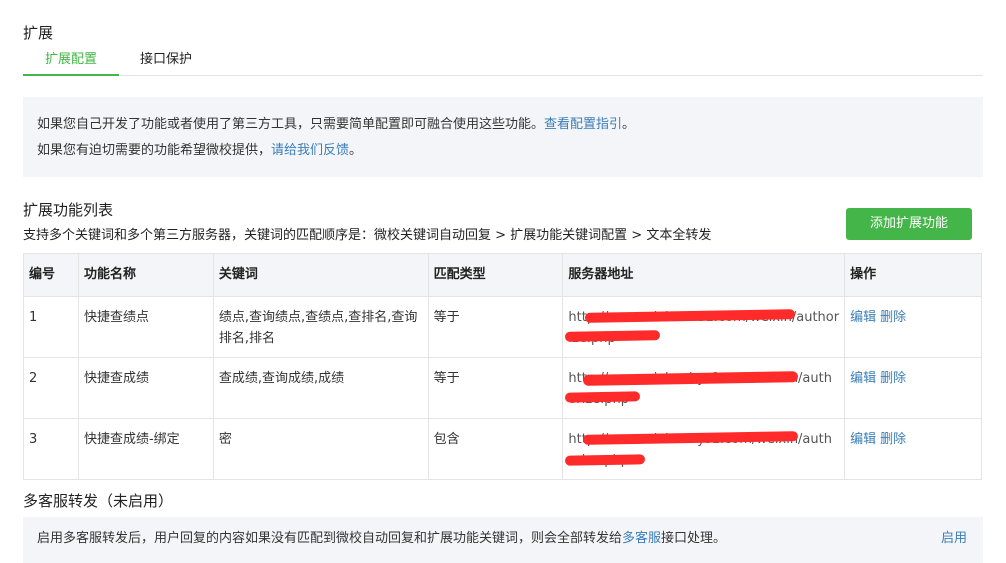  What do you see at coordinates (166, 61) in the screenshot?
I see `tab-interface-protection: 接口保护` at bounding box center [166, 61].